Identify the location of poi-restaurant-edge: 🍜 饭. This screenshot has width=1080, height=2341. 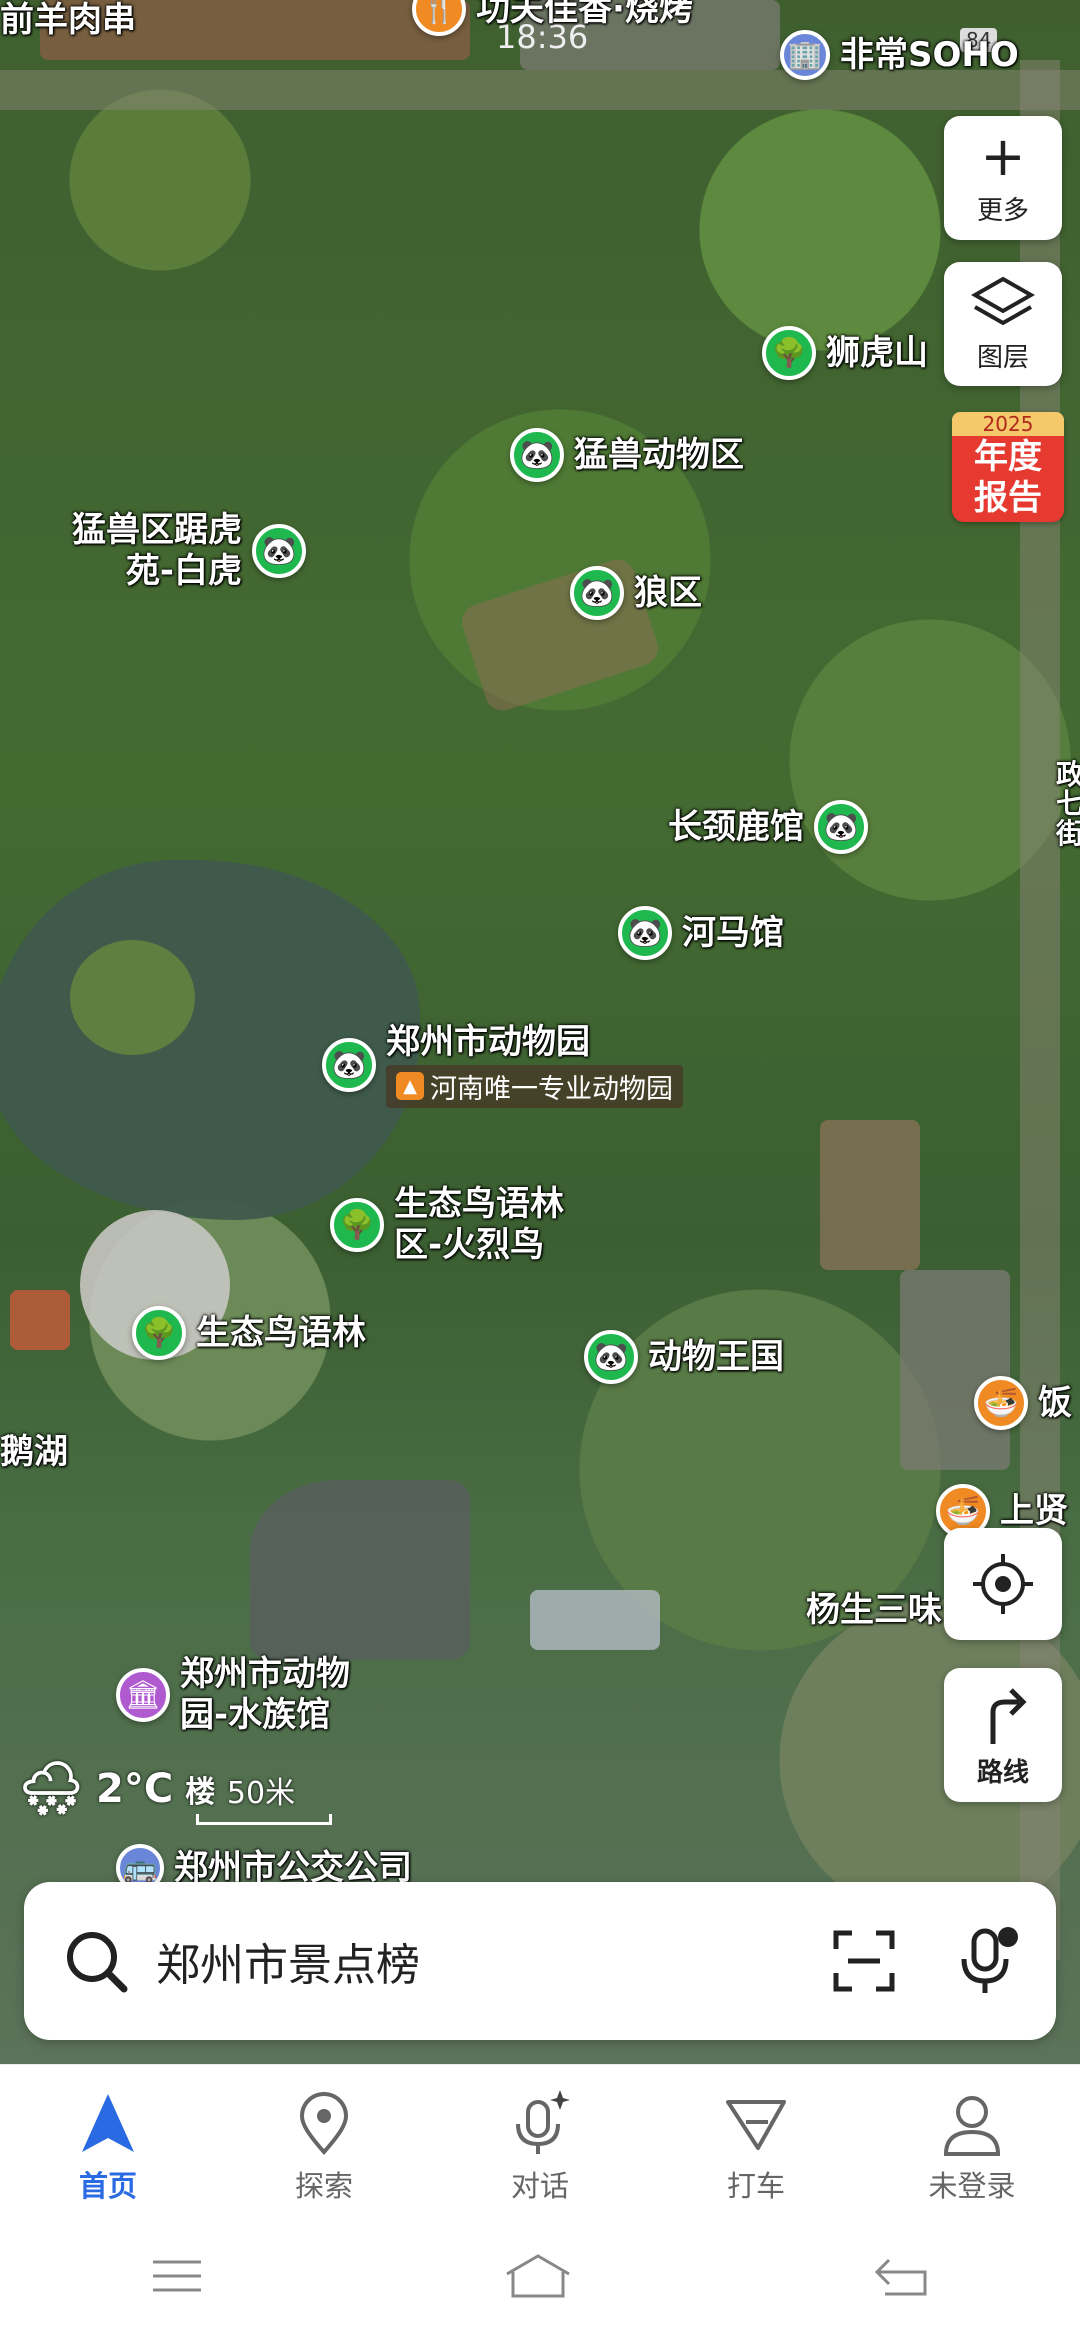
(1023, 1403).